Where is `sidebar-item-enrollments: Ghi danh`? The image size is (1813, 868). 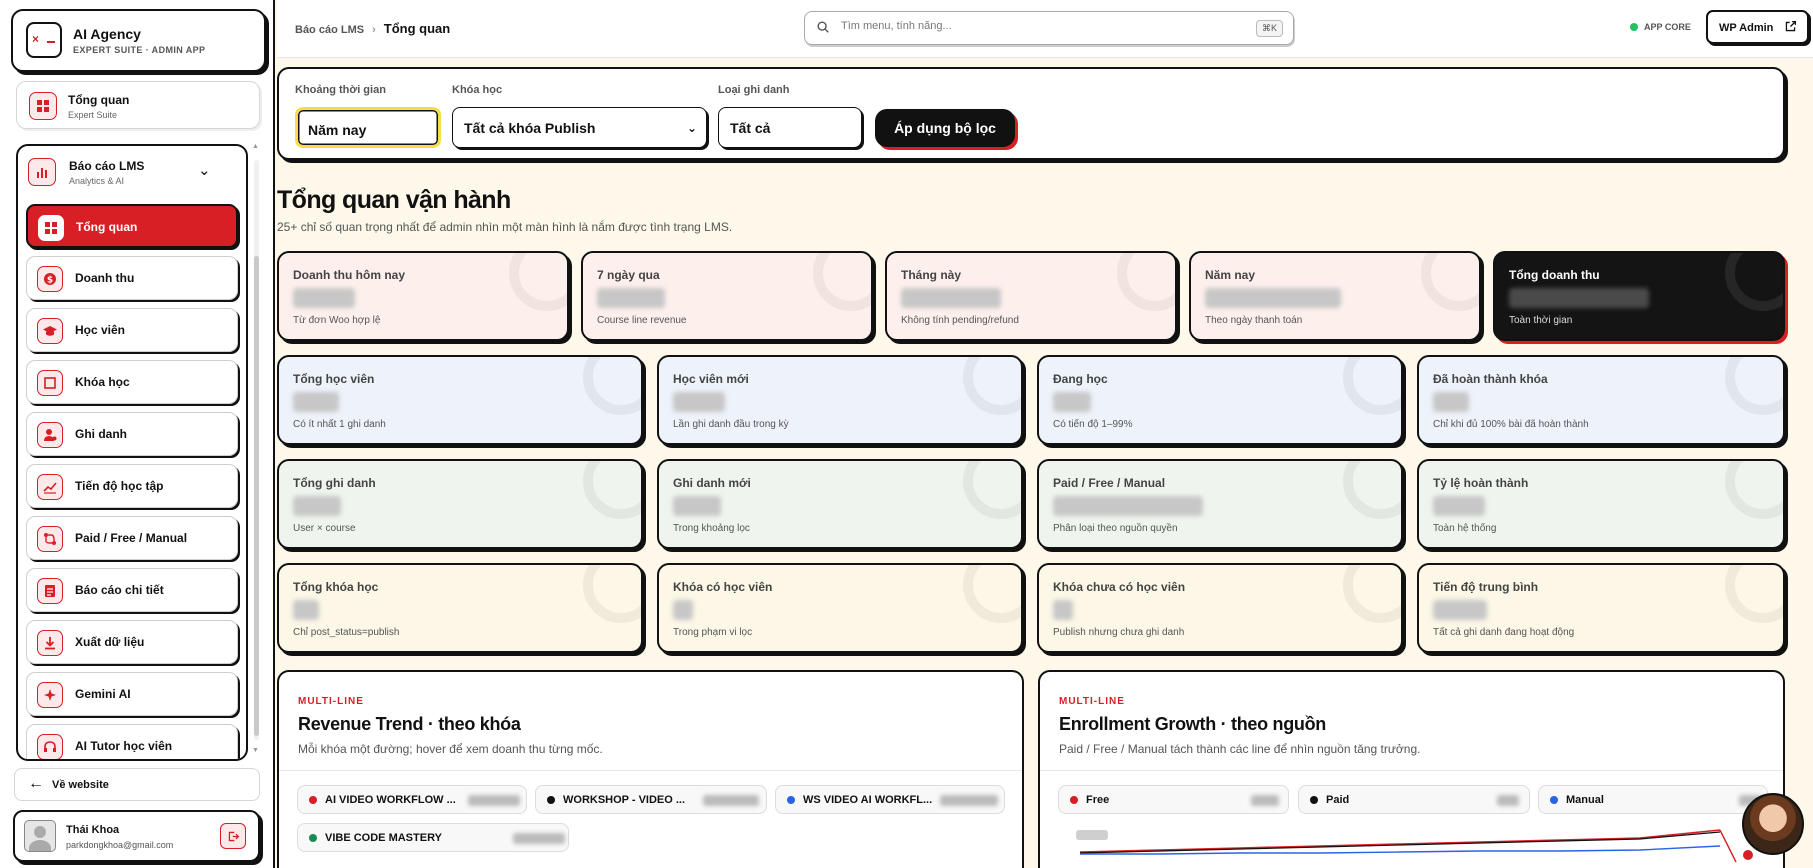
sidebar-item-enrollments: Ghi danh is located at coordinates (132, 434).